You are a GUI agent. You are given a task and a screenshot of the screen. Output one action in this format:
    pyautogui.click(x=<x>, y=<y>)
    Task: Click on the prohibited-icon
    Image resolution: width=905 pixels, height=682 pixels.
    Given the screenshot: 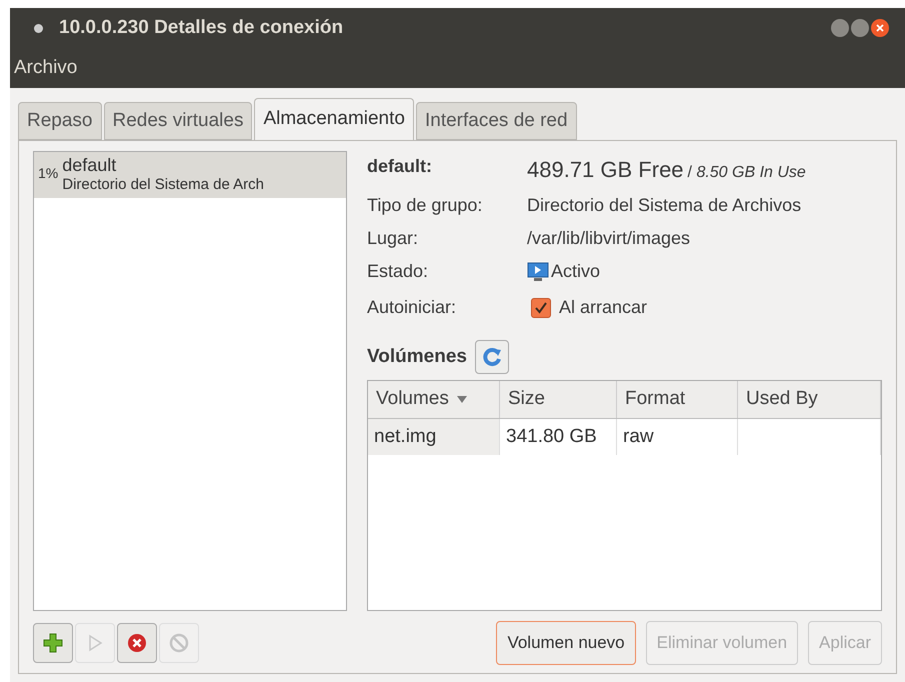 What is the action you would take?
    pyautogui.click(x=179, y=643)
    